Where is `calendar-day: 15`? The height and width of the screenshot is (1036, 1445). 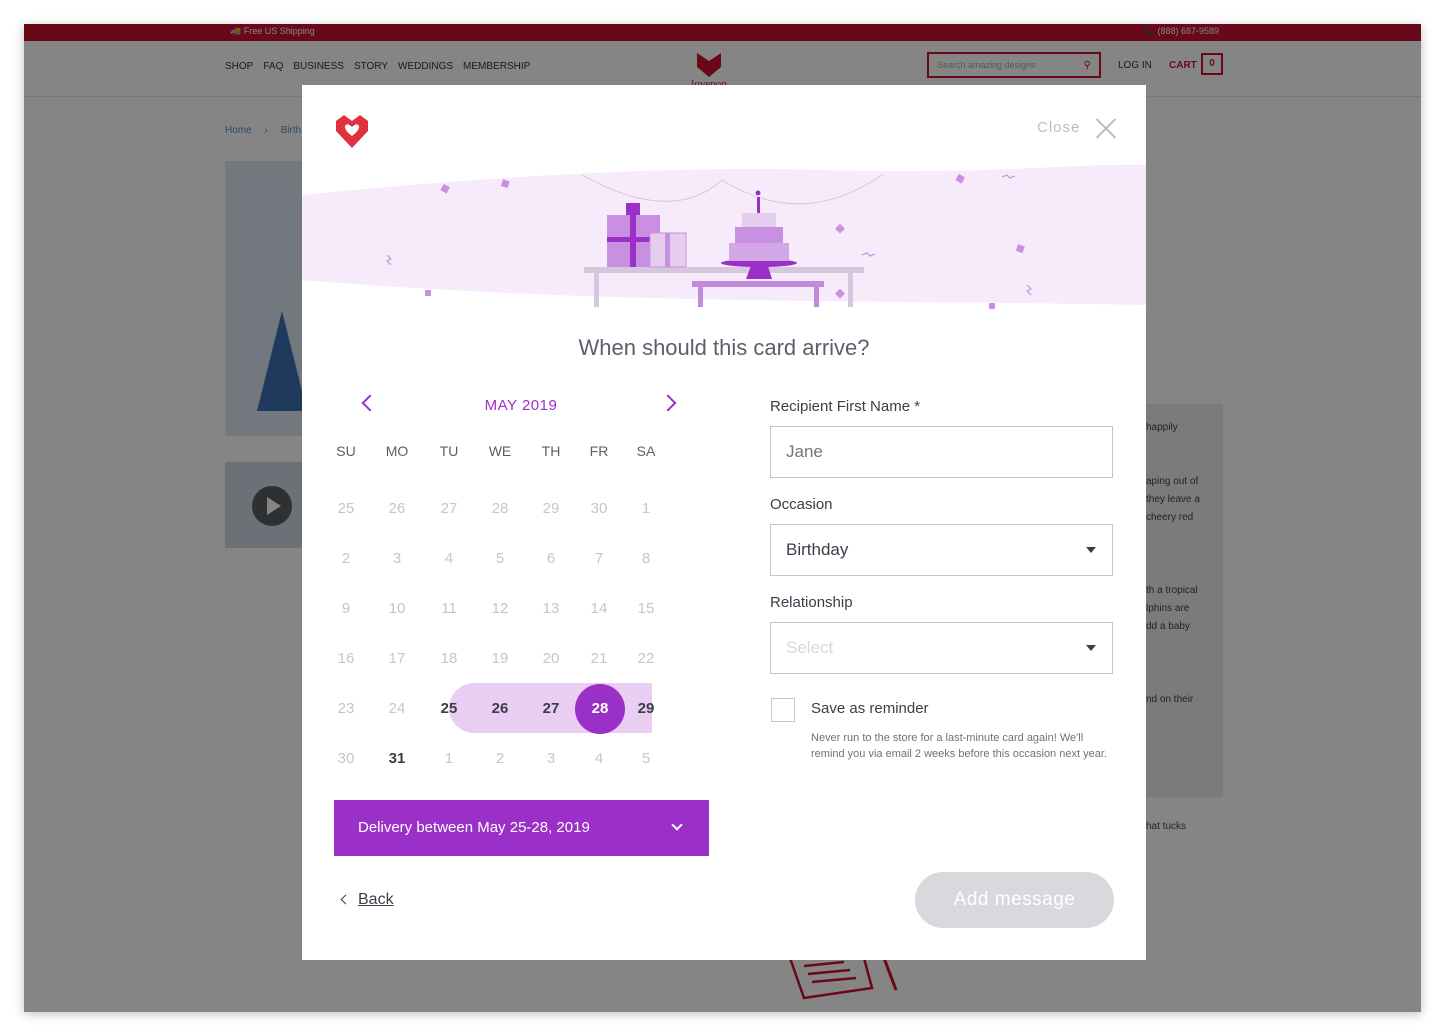 calendar-day: 15 is located at coordinates (646, 609).